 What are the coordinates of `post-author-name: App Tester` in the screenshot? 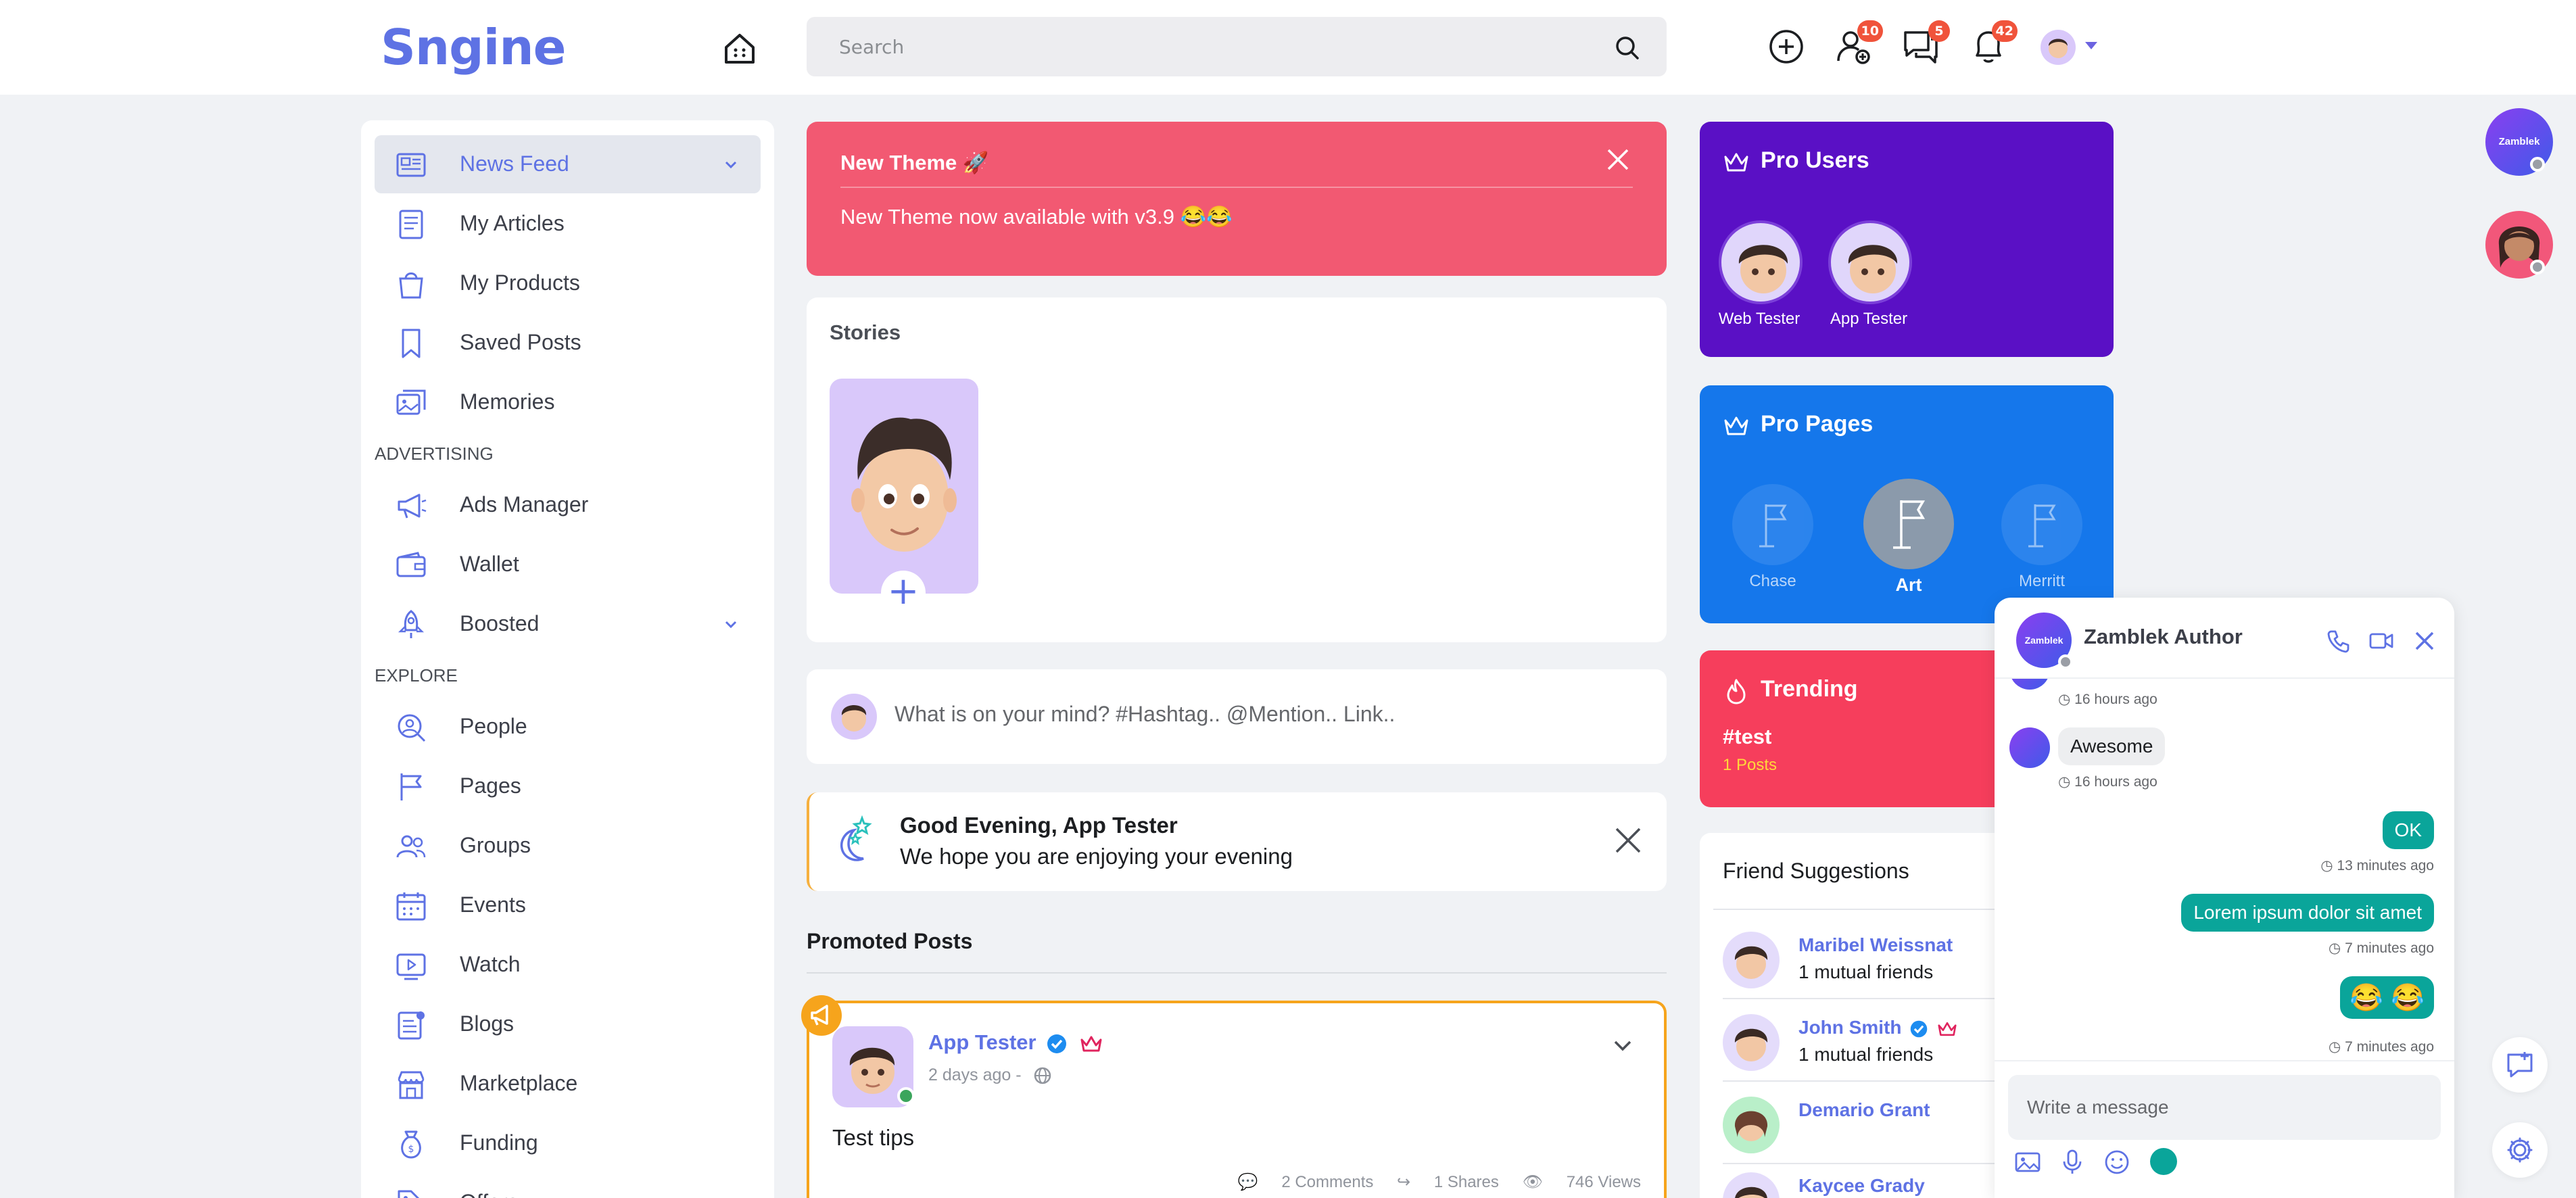 It's located at (1015, 1042).